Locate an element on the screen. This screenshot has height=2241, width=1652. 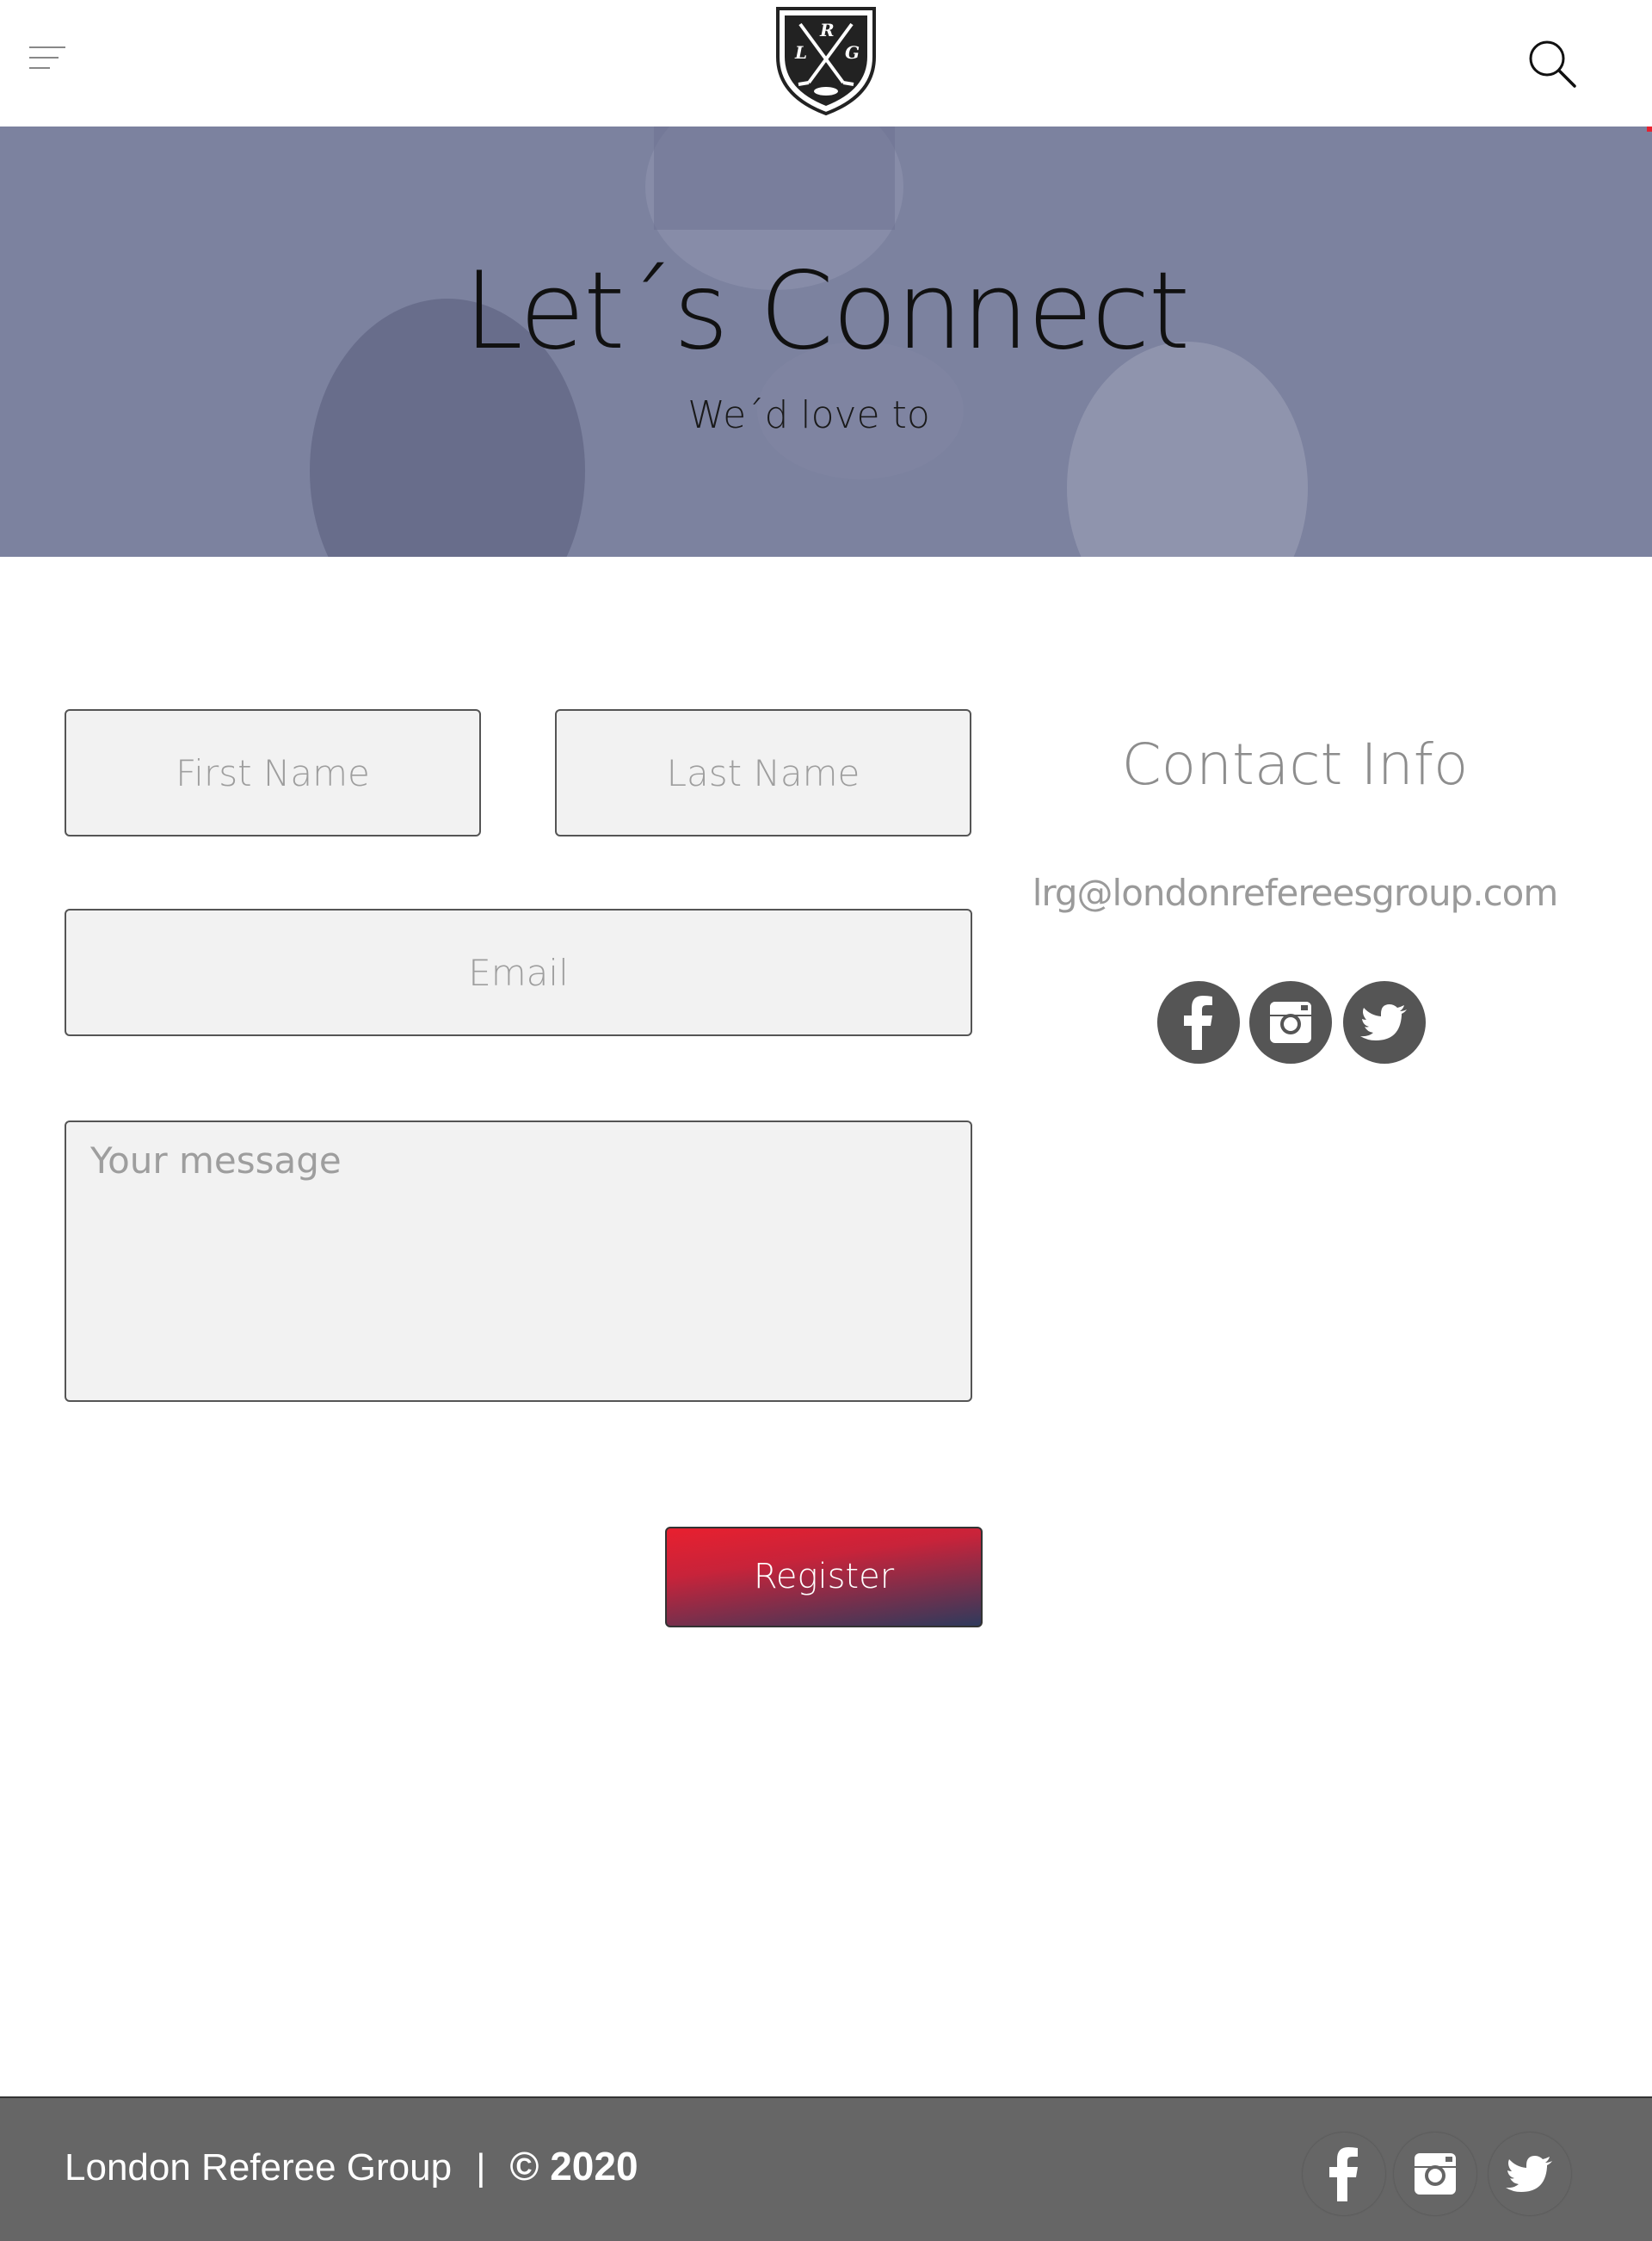
hamburger-menu-icon is located at coordinates (48, 57).